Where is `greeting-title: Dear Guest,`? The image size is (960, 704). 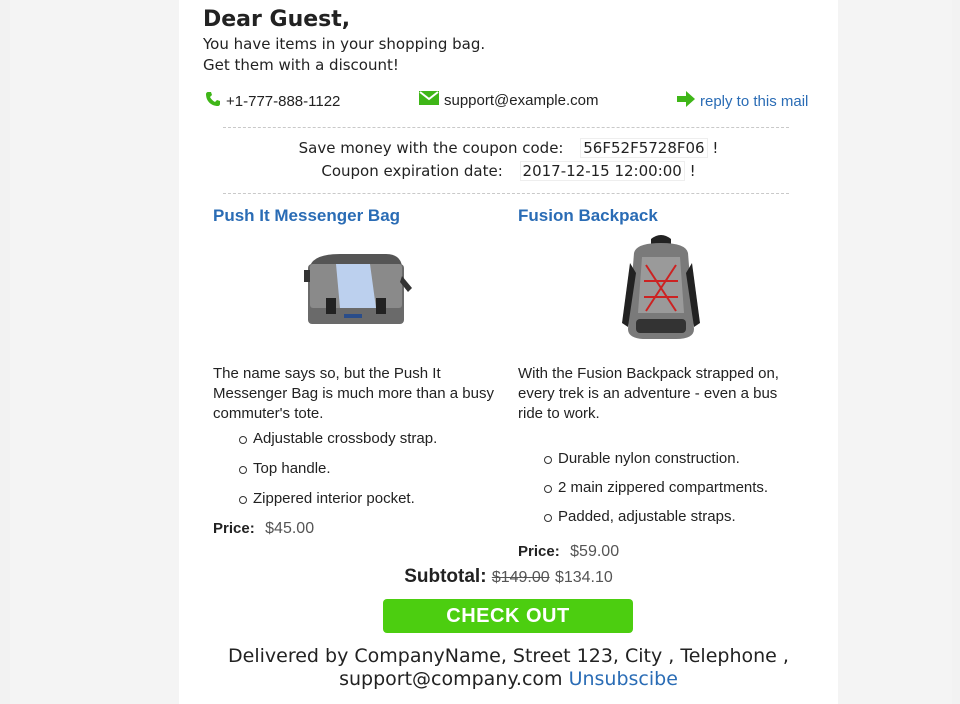 greeting-title: Dear Guest, is located at coordinates (277, 19).